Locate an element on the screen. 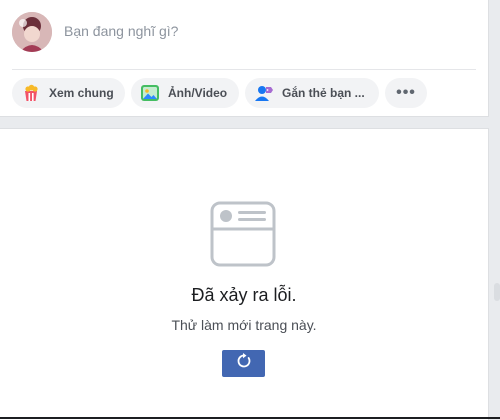 The width and height of the screenshot is (500, 420). watch-party-label: Xem chung is located at coordinates (81, 93).